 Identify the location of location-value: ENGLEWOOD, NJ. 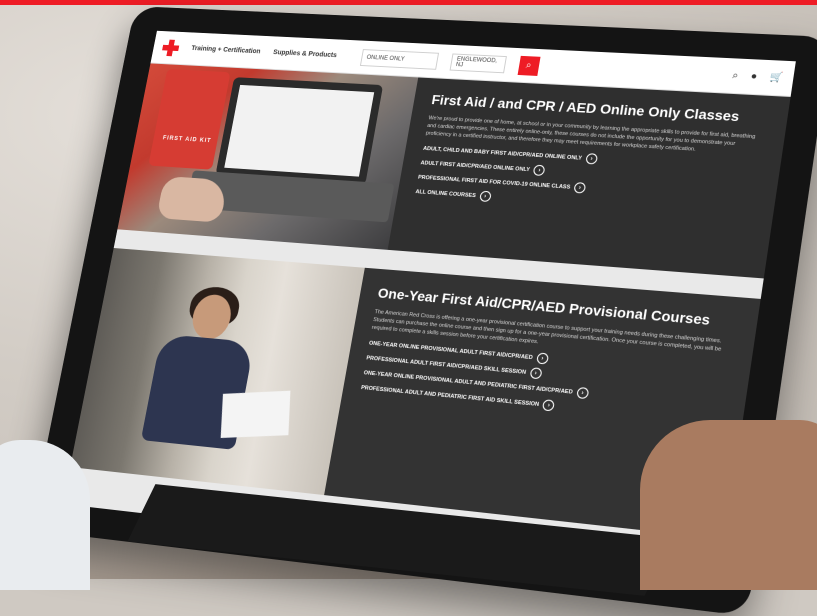
(477, 63).